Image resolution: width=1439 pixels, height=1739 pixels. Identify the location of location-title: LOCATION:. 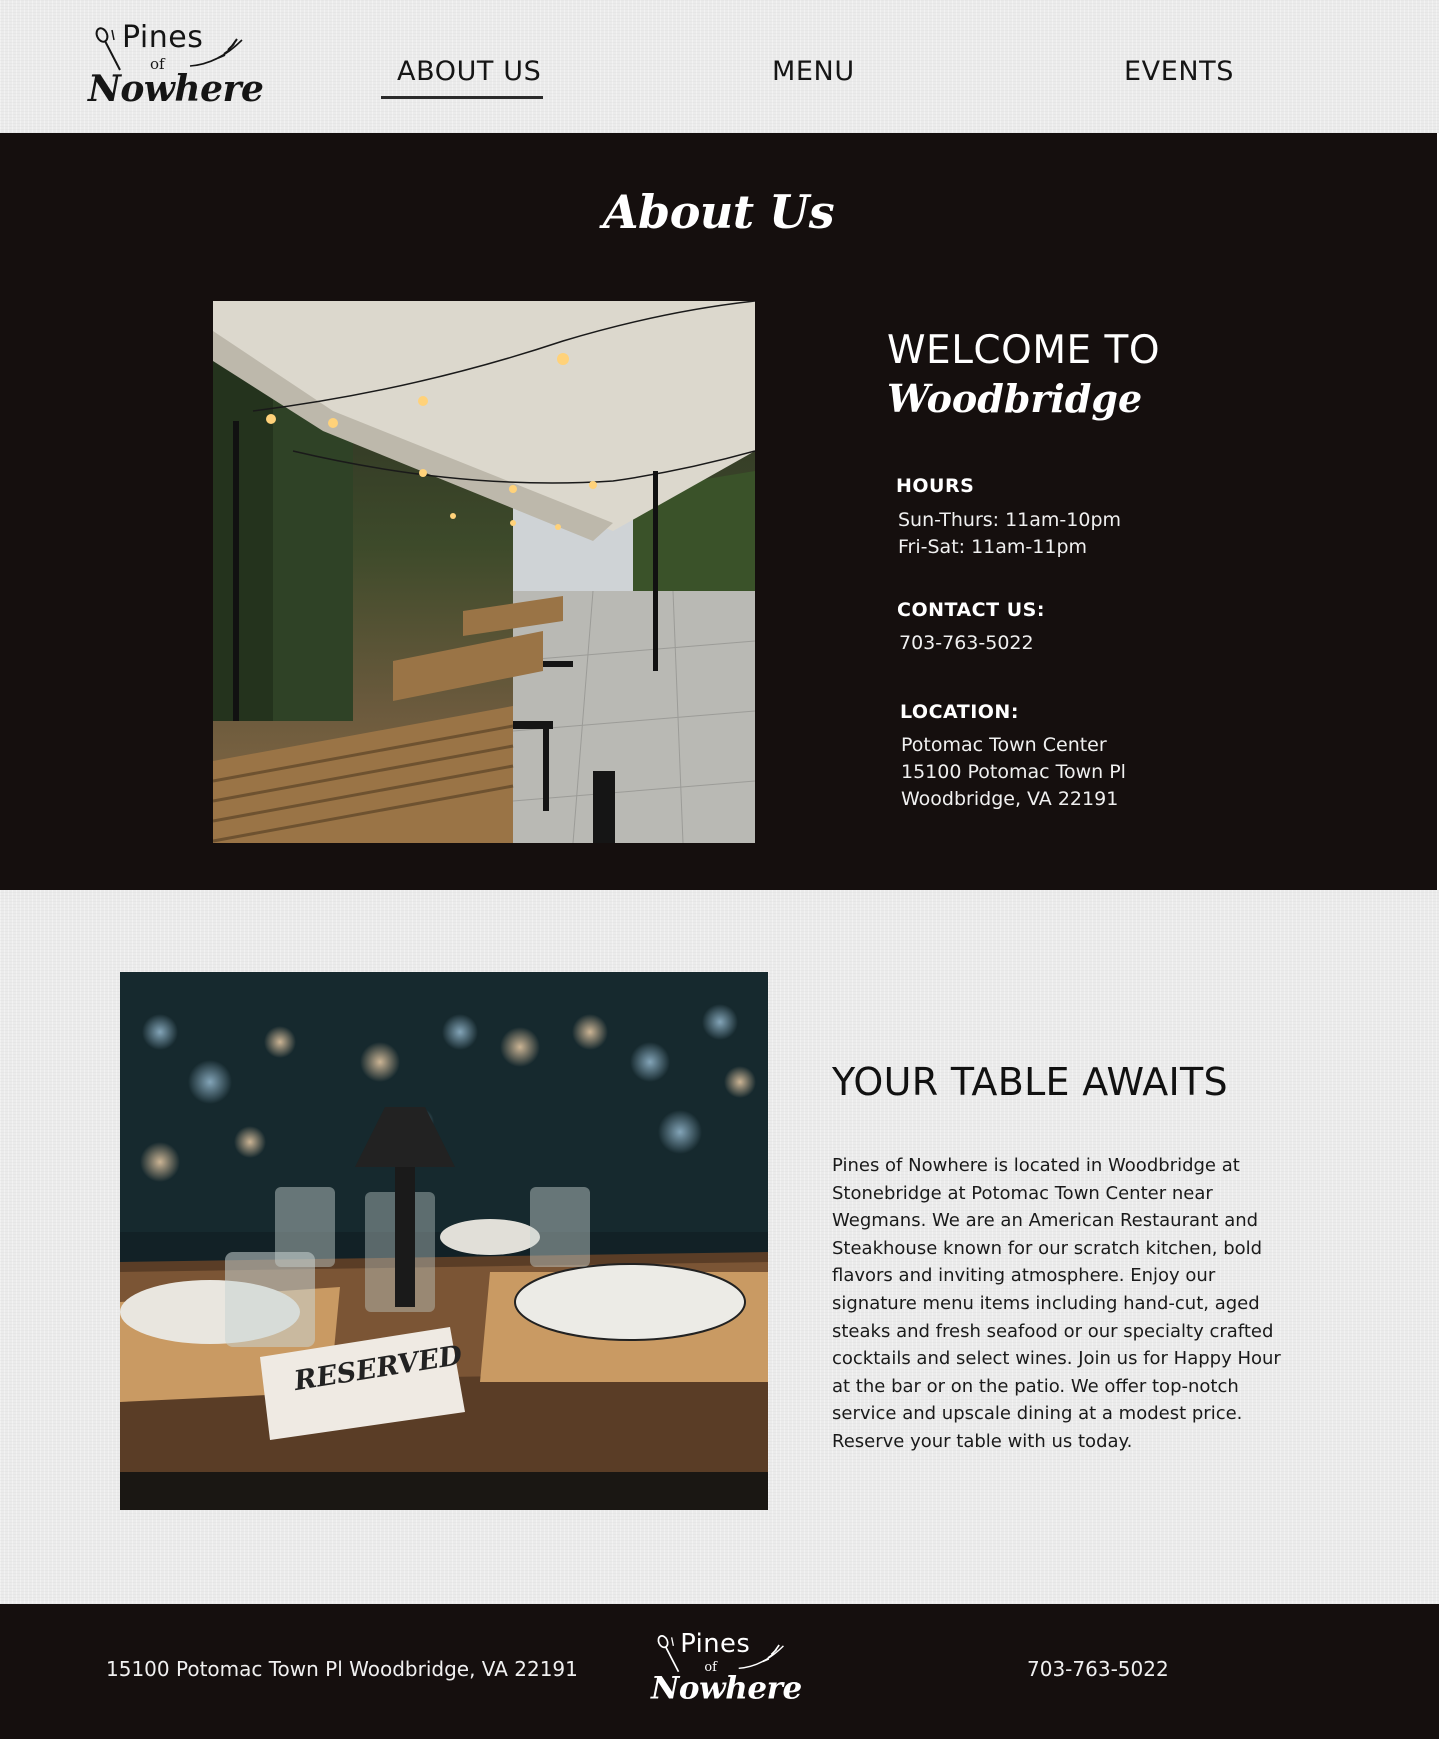
(959, 712).